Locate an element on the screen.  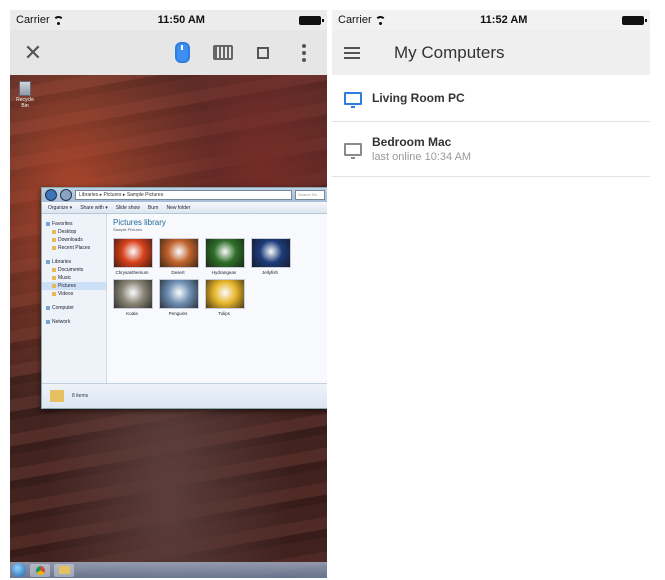
back-icon is located at coordinates (51, 195).